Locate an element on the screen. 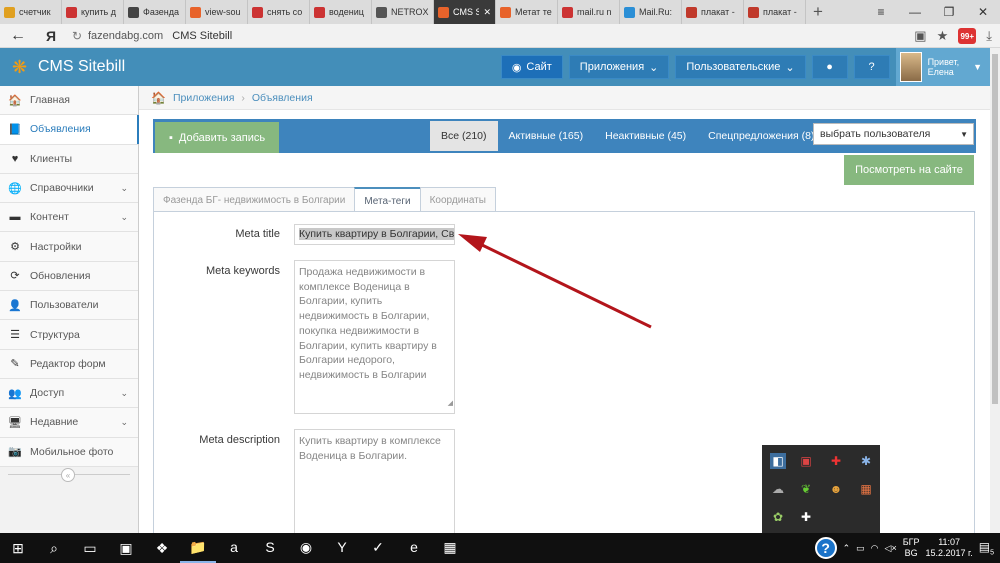 The width and height of the screenshot is (1000, 563). chevron-up-icon: ⌃ is located at coordinates (847, 548).